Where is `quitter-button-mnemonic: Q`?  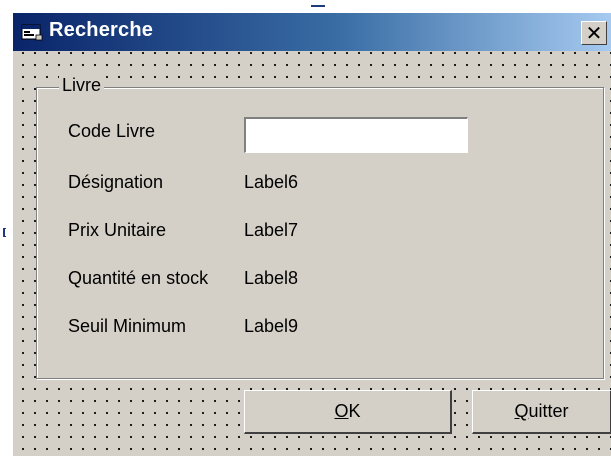 quitter-button-mnemonic: Q is located at coordinates (521, 411).